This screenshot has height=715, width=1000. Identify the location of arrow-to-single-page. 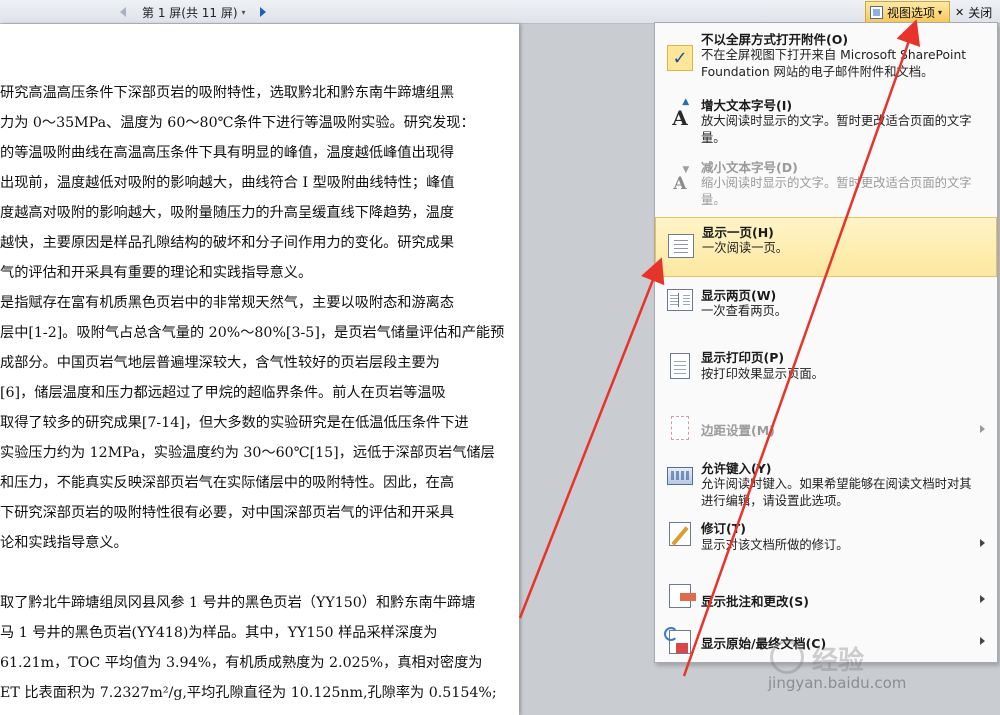
(591, 438).